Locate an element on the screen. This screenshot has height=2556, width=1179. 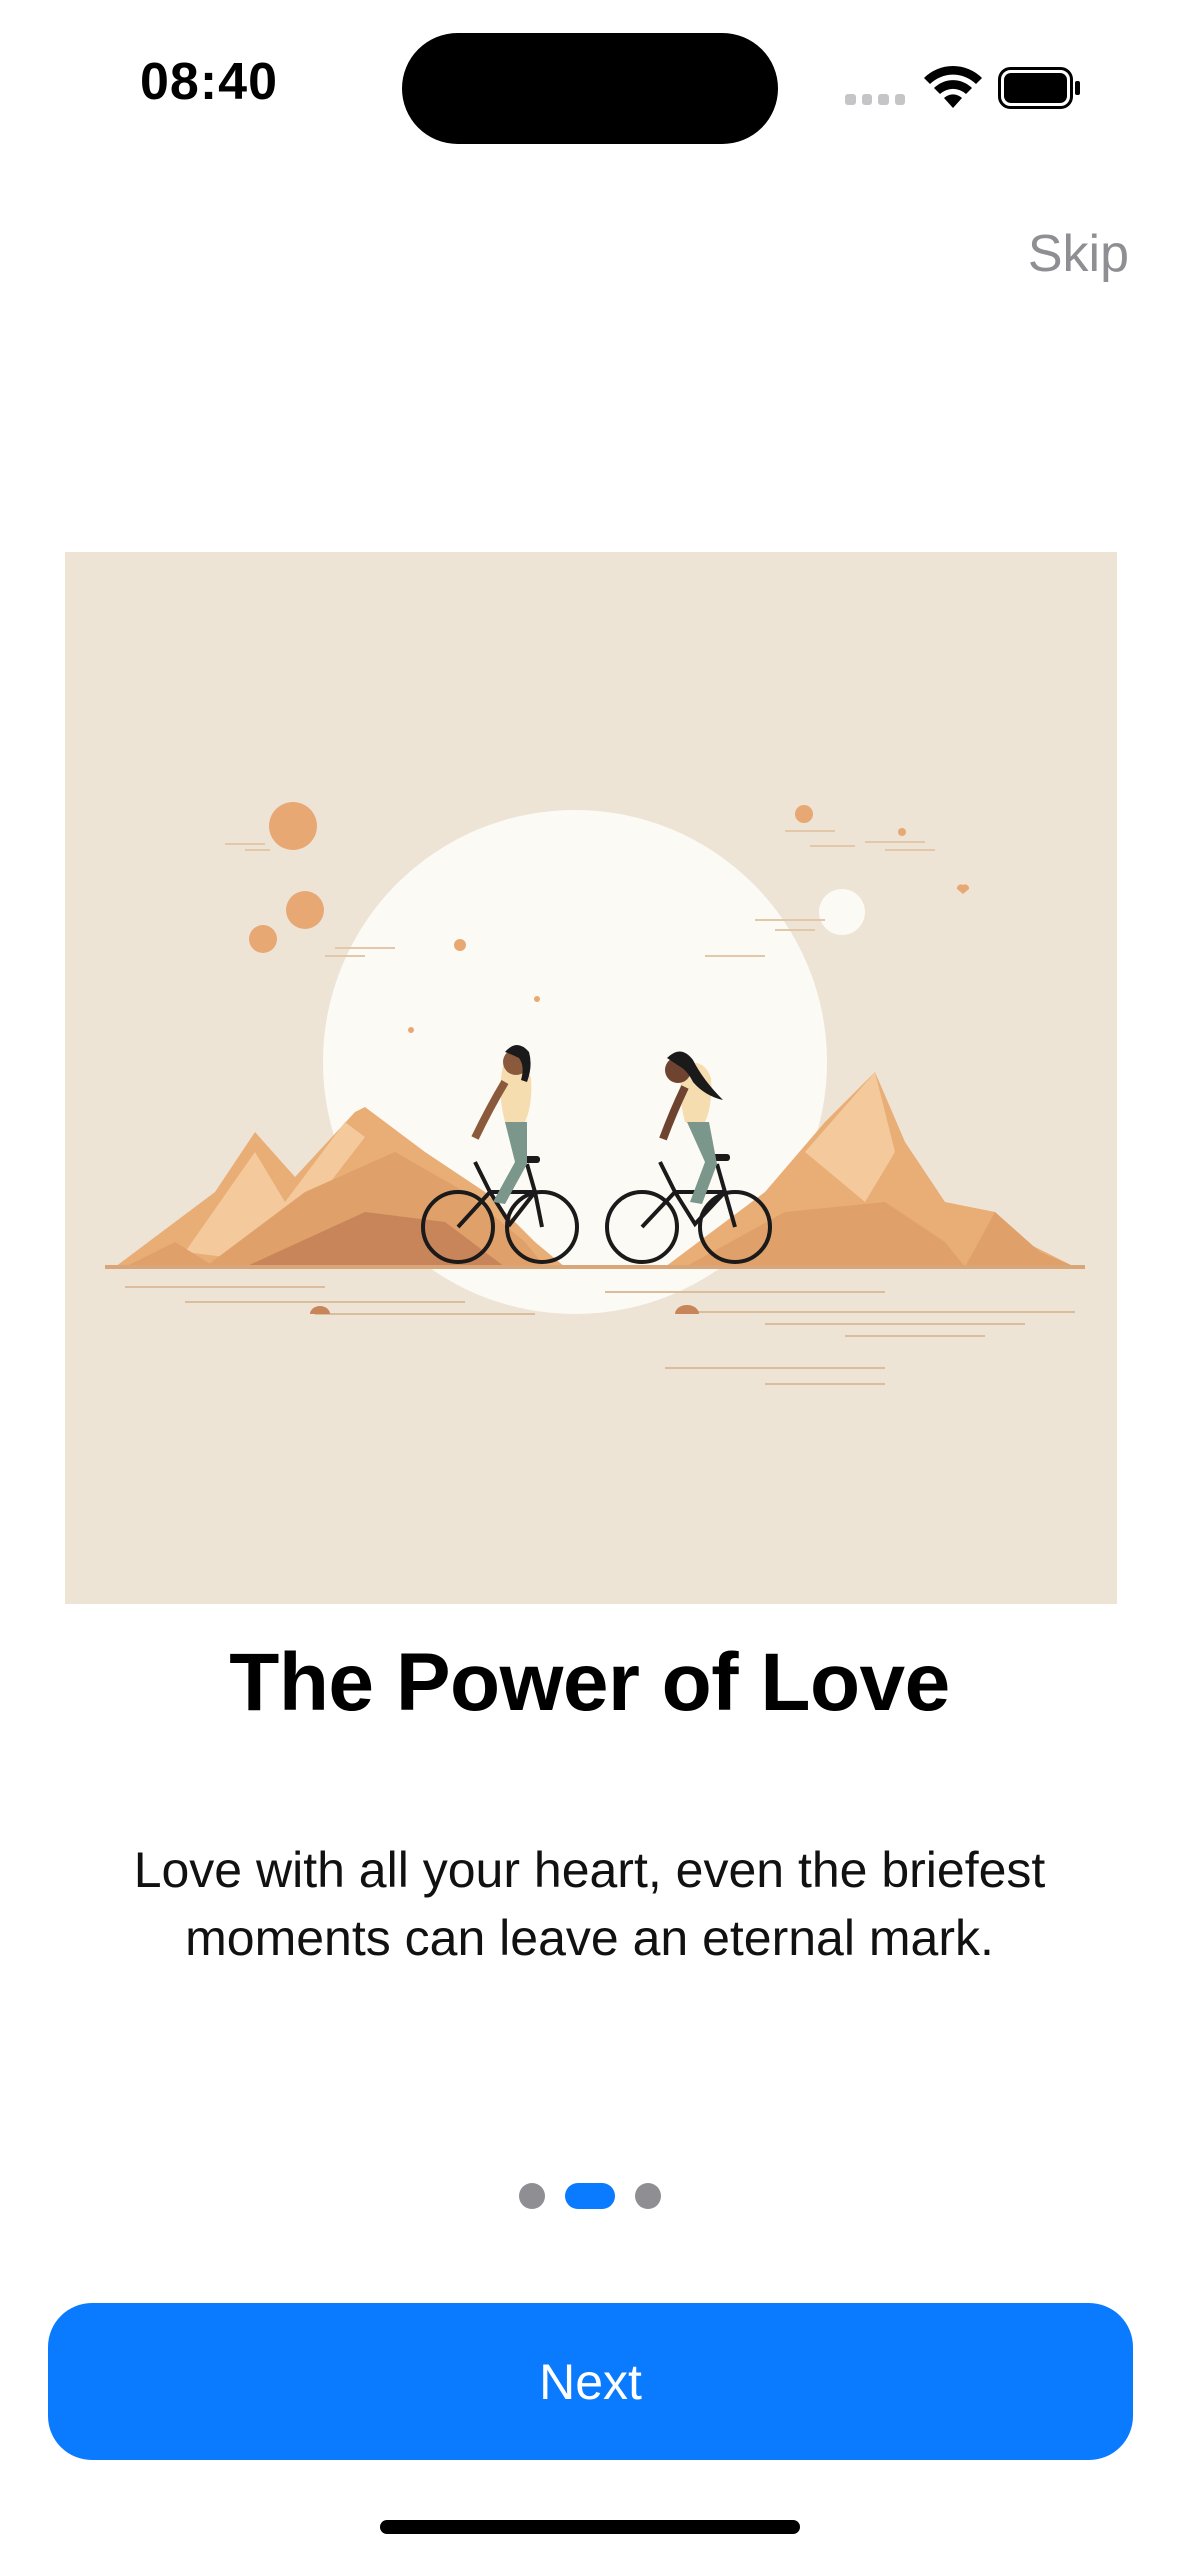
battery-icon is located at coordinates (1039, 88).